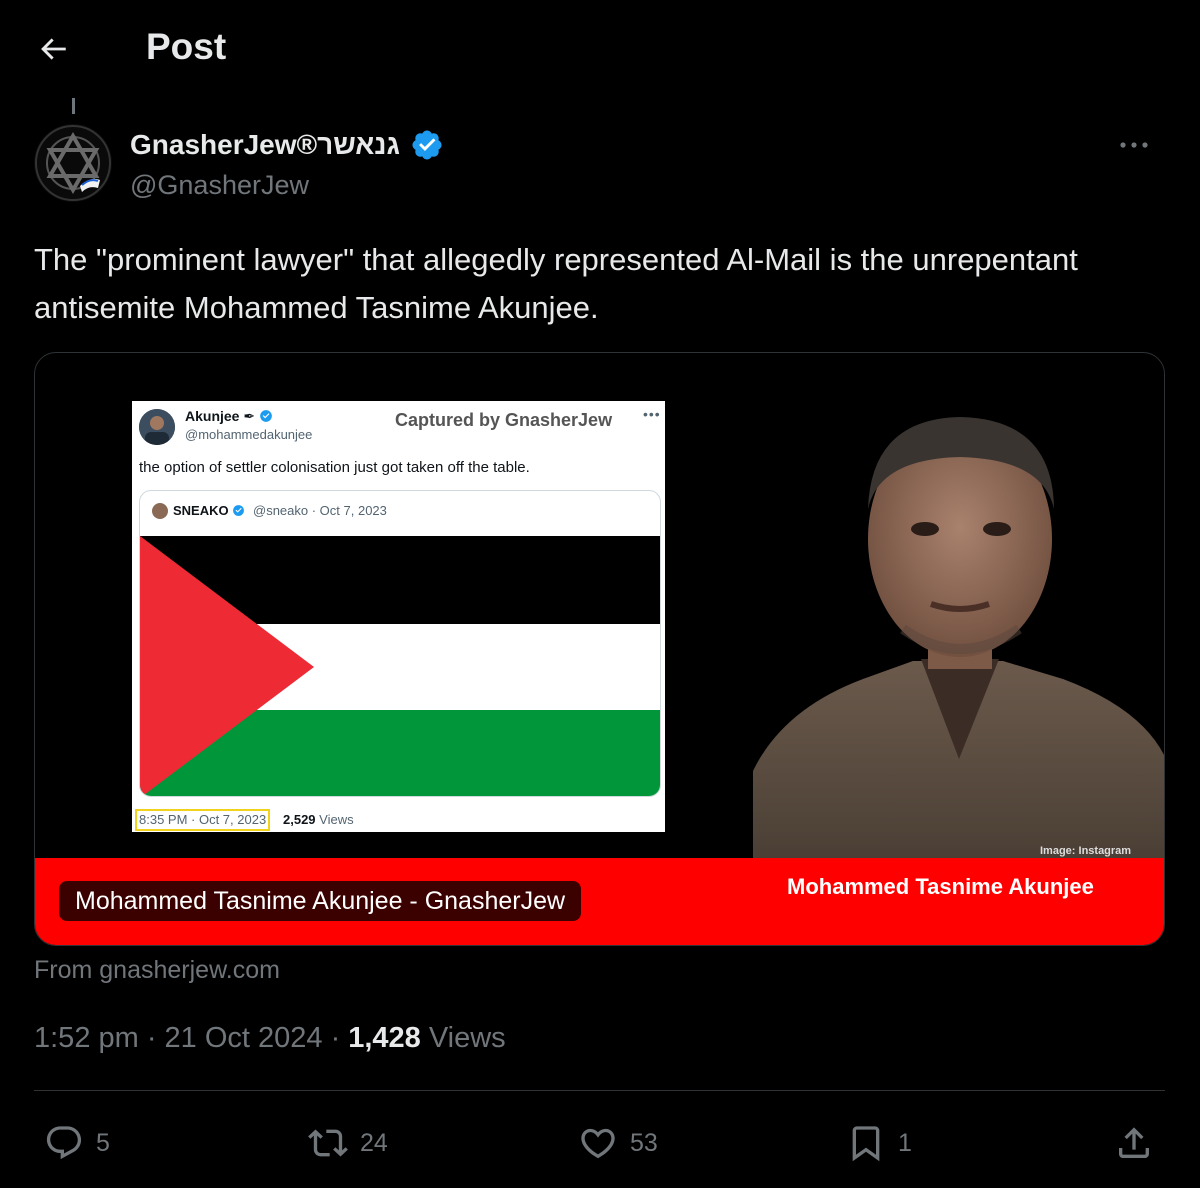 Image resolution: width=1200 pixels, height=1188 pixels. What do you see at coordinates (203, 820) in the screenshot?
I see `embedded-time: 8:35 PM · Oct 7, 2023` at bounding box center [203, 820].